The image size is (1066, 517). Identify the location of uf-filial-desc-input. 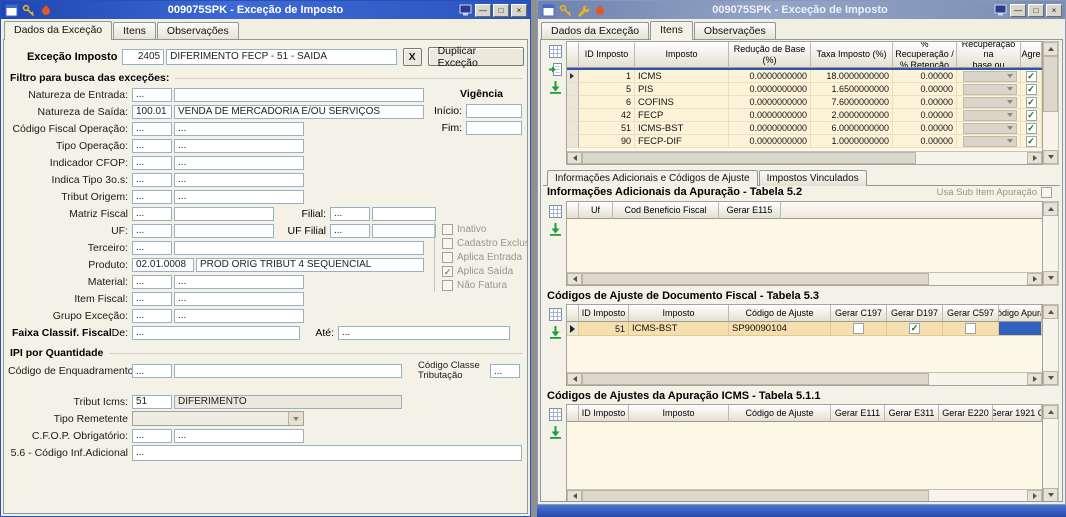
(404, 230).